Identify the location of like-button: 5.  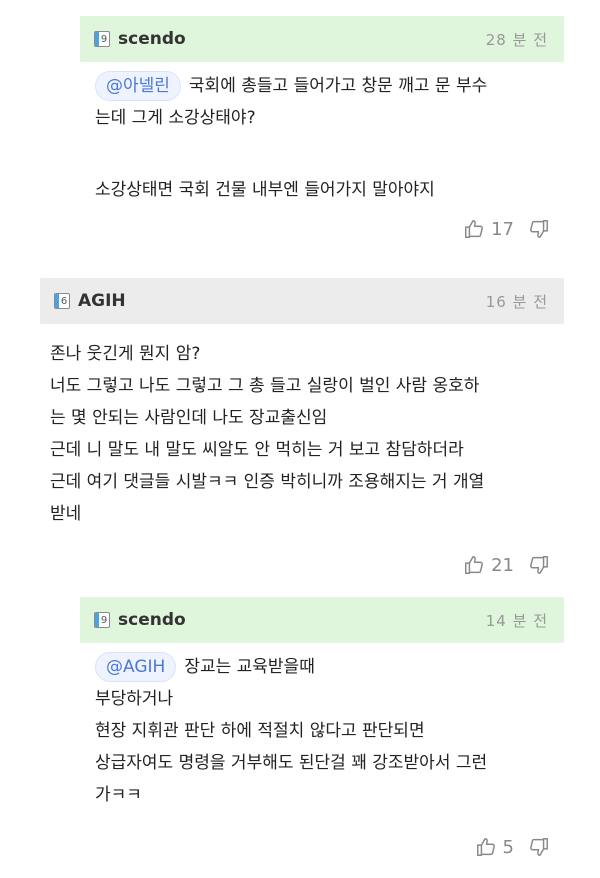
(494, 847).